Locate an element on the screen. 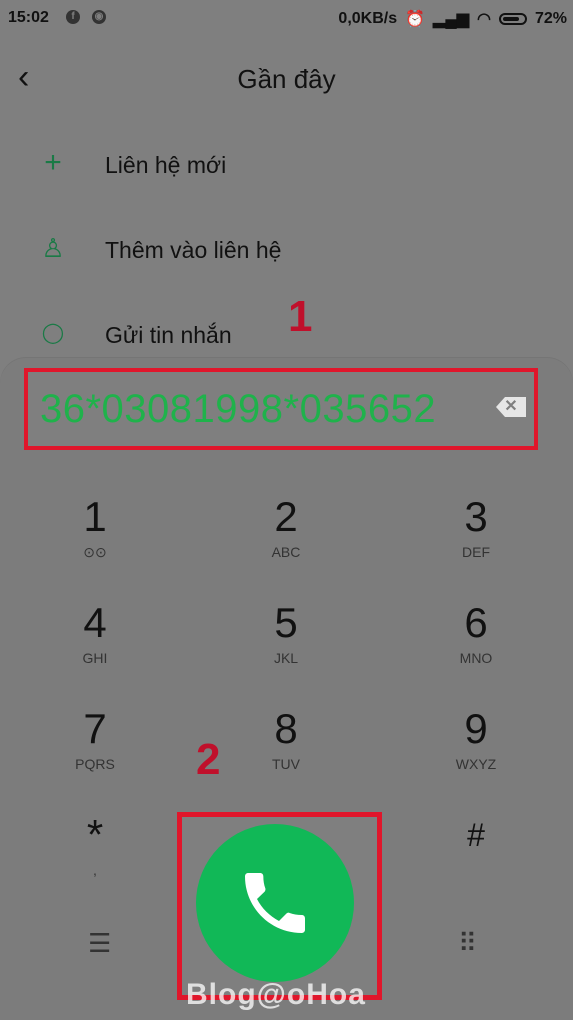 The image size is (573, 1020). wifi-icon: ◠ is located at coordinates (484, 19).